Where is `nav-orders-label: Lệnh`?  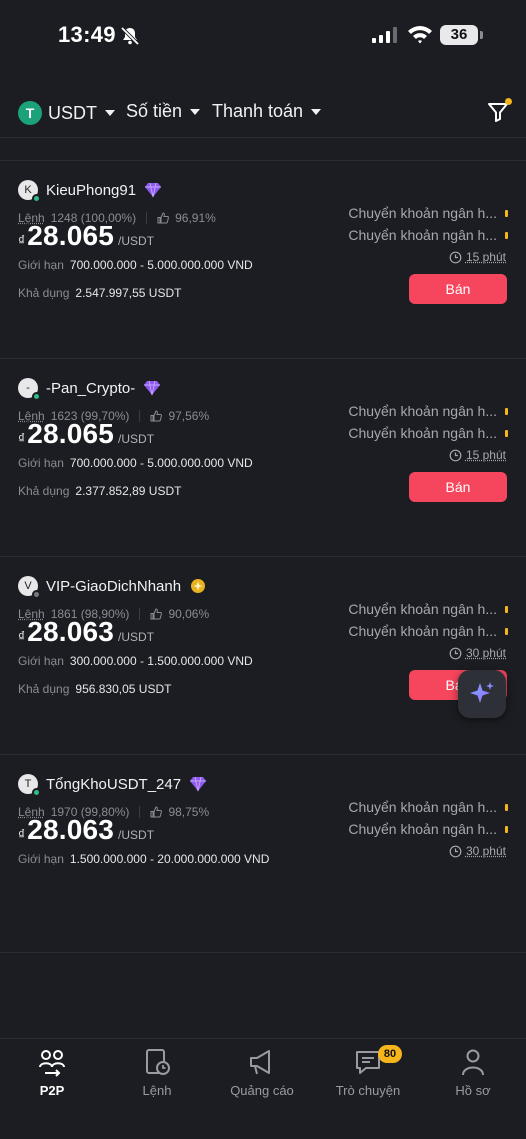 nav-orders-label: Lệnh is located at coordinates (157, 1090).